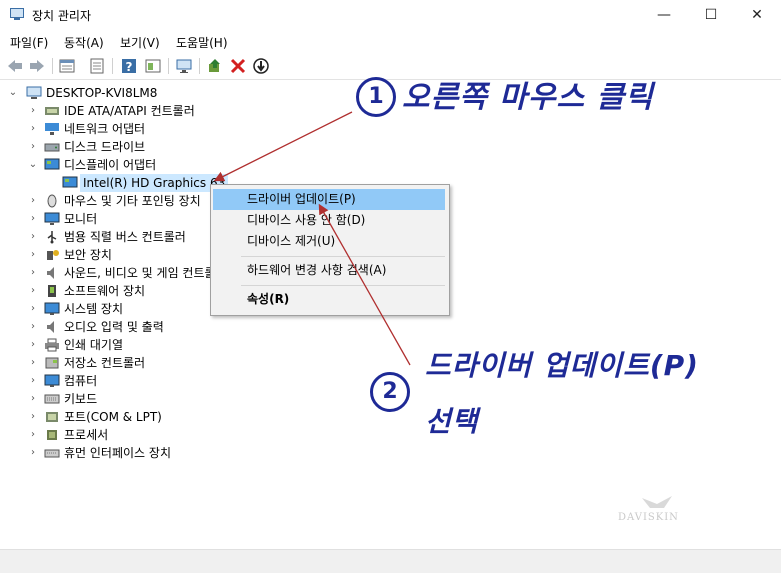 The height and width of the screenshot is (573, 781). I want to click on tree-item-label: 인쇄 대기열, so click(94, 345).